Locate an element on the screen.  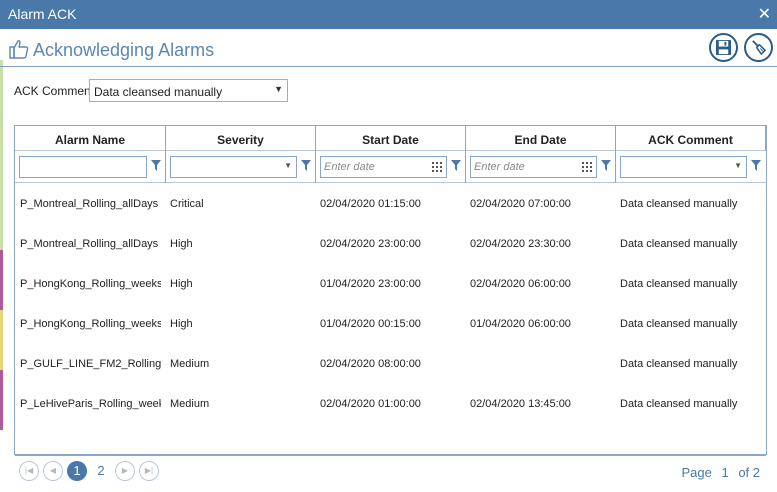
window-title-bar: Alarm ACK ✕ is located at coordinates (388, 14).